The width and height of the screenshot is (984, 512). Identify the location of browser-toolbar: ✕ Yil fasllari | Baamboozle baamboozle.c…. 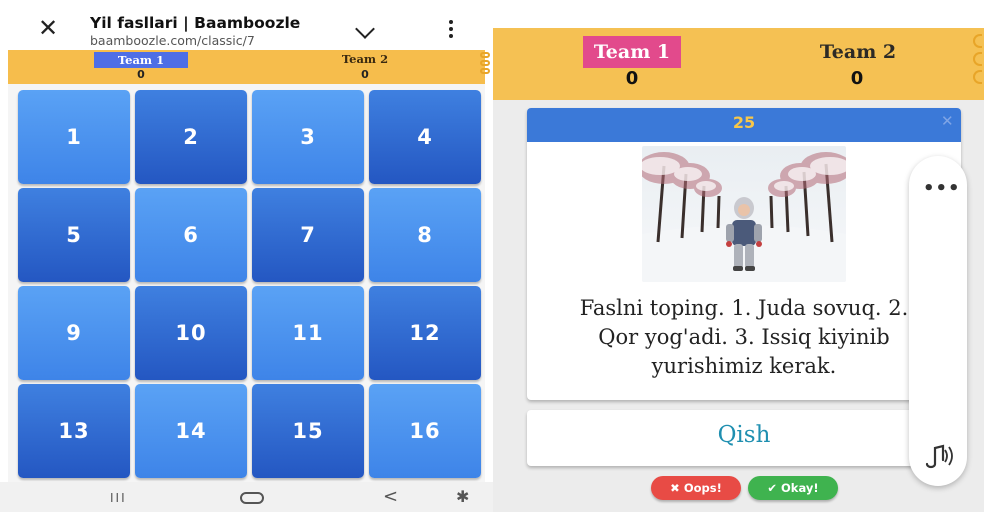
(246, 29).